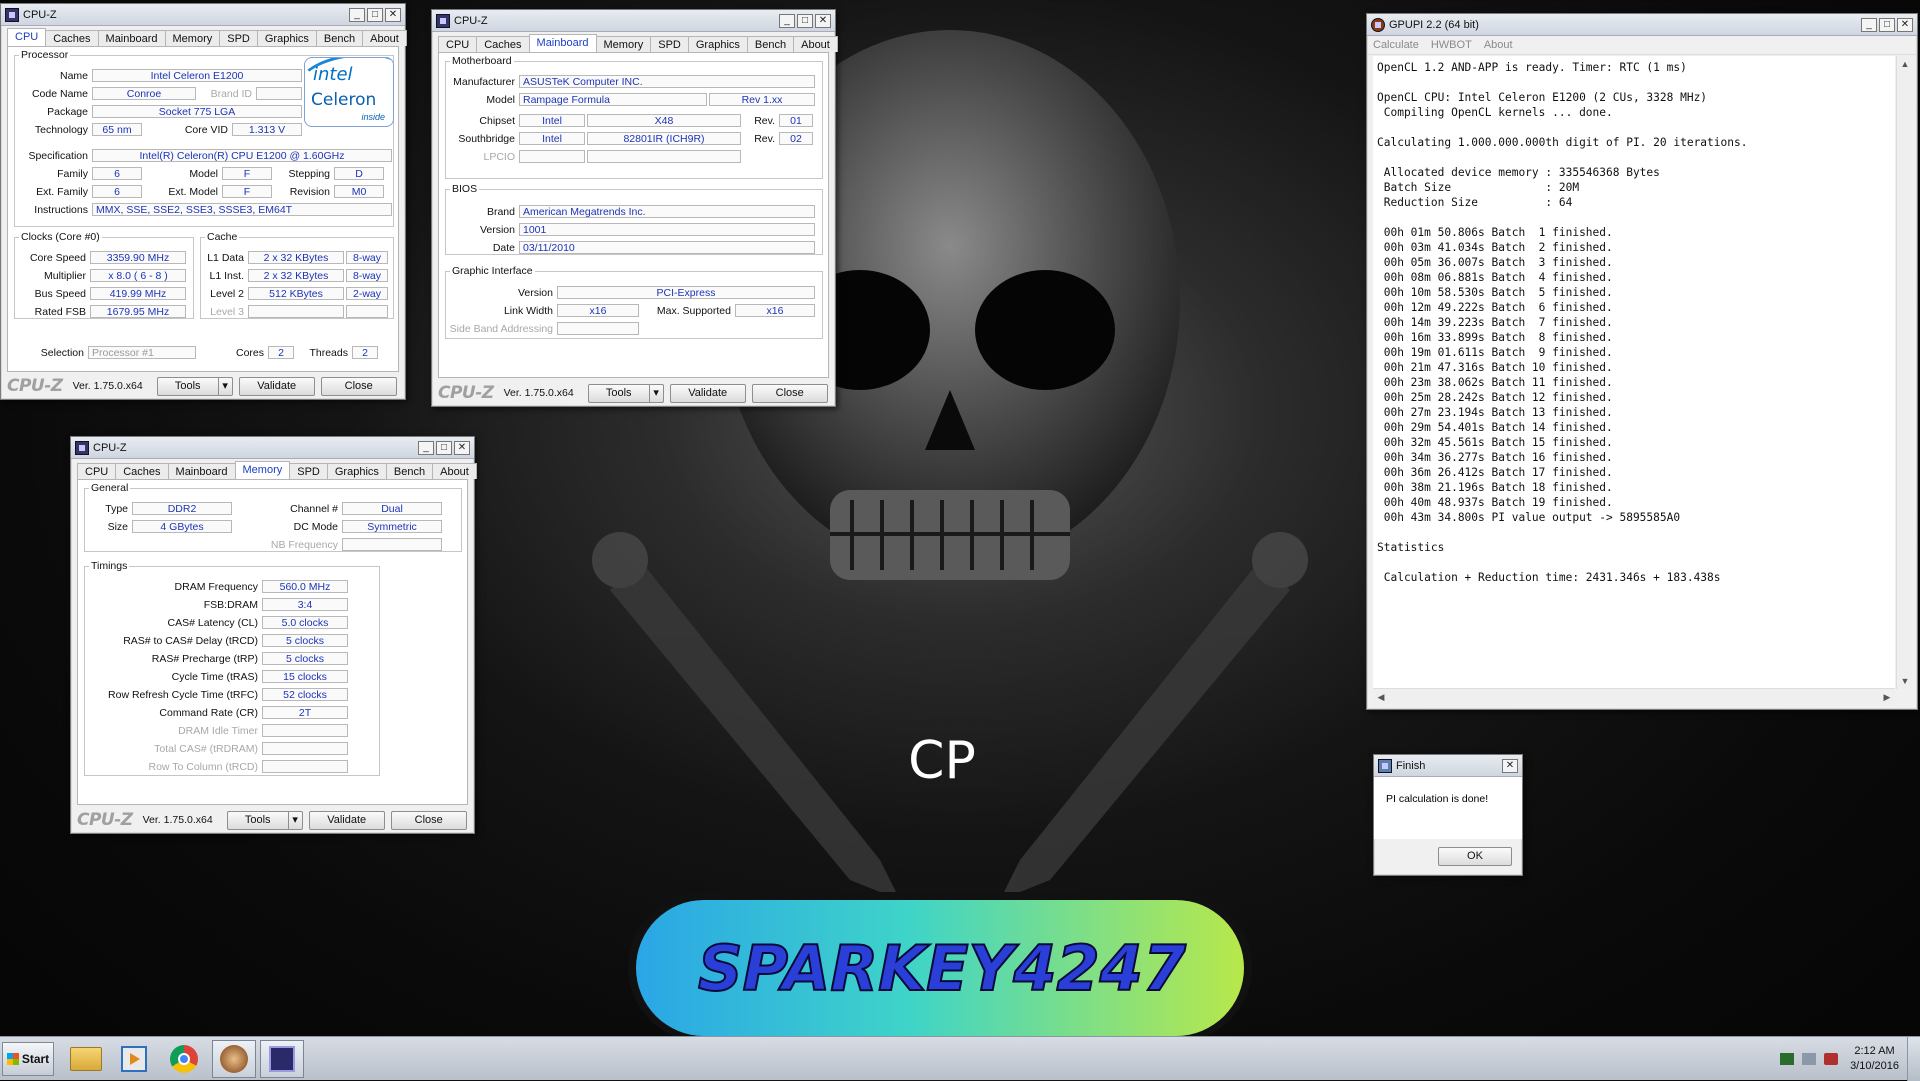 This screenshot has width=1920, height=1081. I want to click on start-button: Start, so click(28, 1059).